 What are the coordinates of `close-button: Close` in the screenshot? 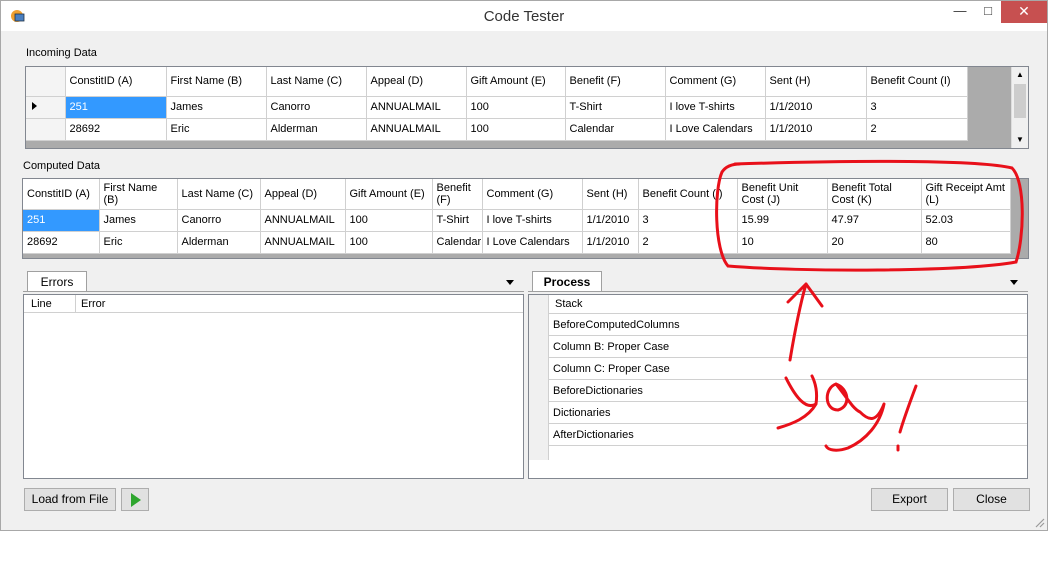 It's located at (991, 499).